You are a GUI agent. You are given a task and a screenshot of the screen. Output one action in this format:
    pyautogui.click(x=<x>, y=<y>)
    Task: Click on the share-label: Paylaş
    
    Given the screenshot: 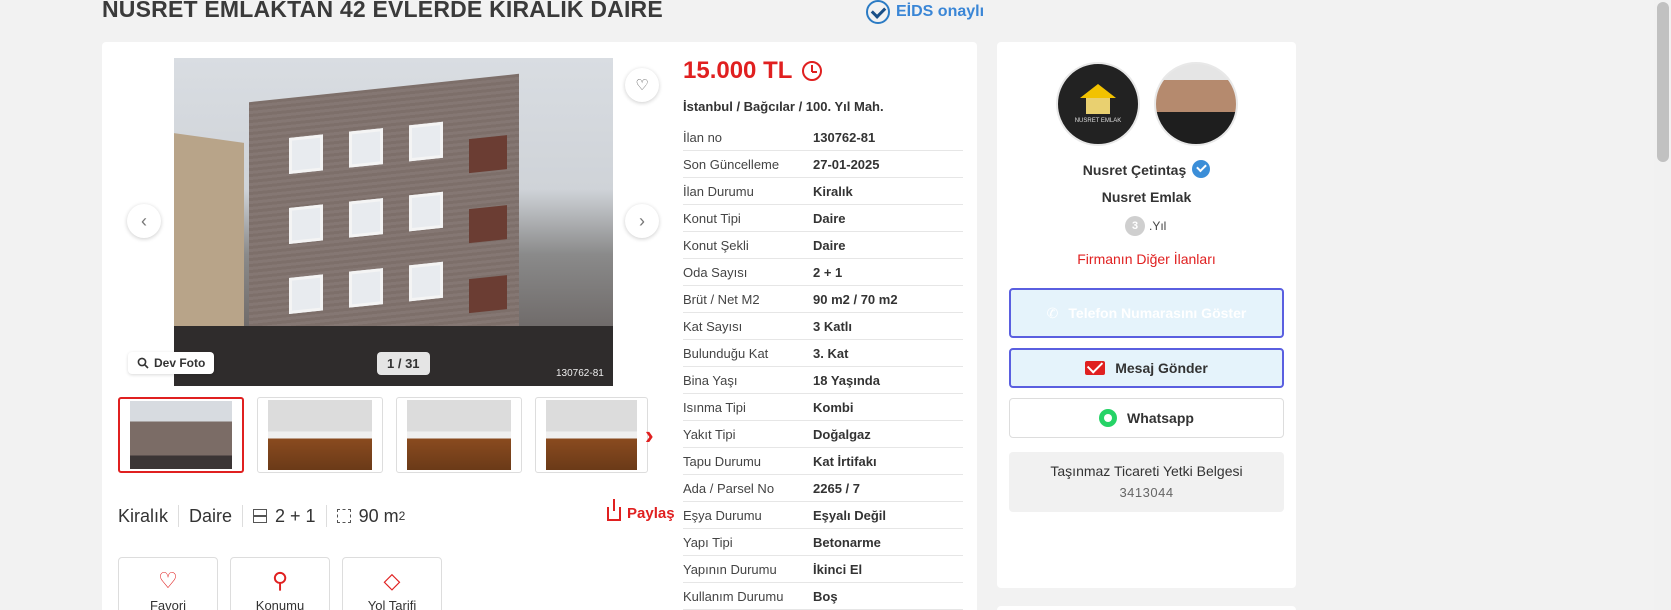 What is the action you would take?
    pyautogui.click(x=651, y=513)
    